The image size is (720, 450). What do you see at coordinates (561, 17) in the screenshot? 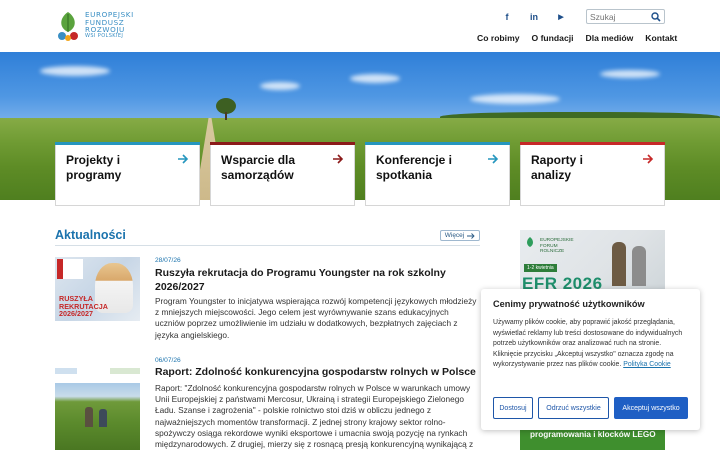
I see `youtube-icon: ▶` at bounding box center [561, 17].